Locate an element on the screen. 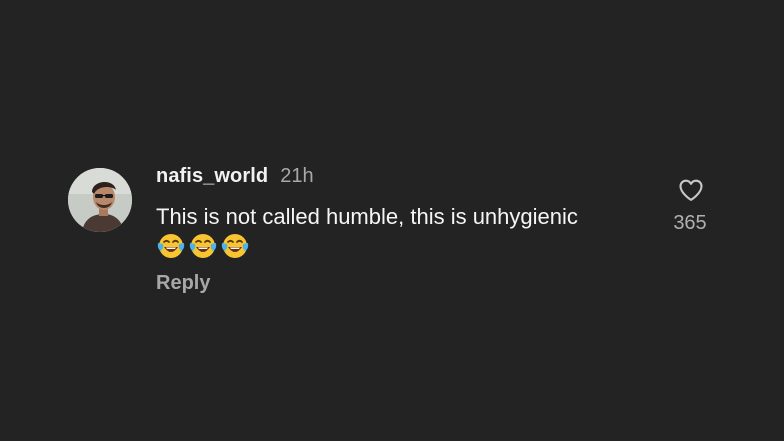 This screenshot has width=784, height=441. comment-header: nafis_world 21h is located at coordinates (235, 177).